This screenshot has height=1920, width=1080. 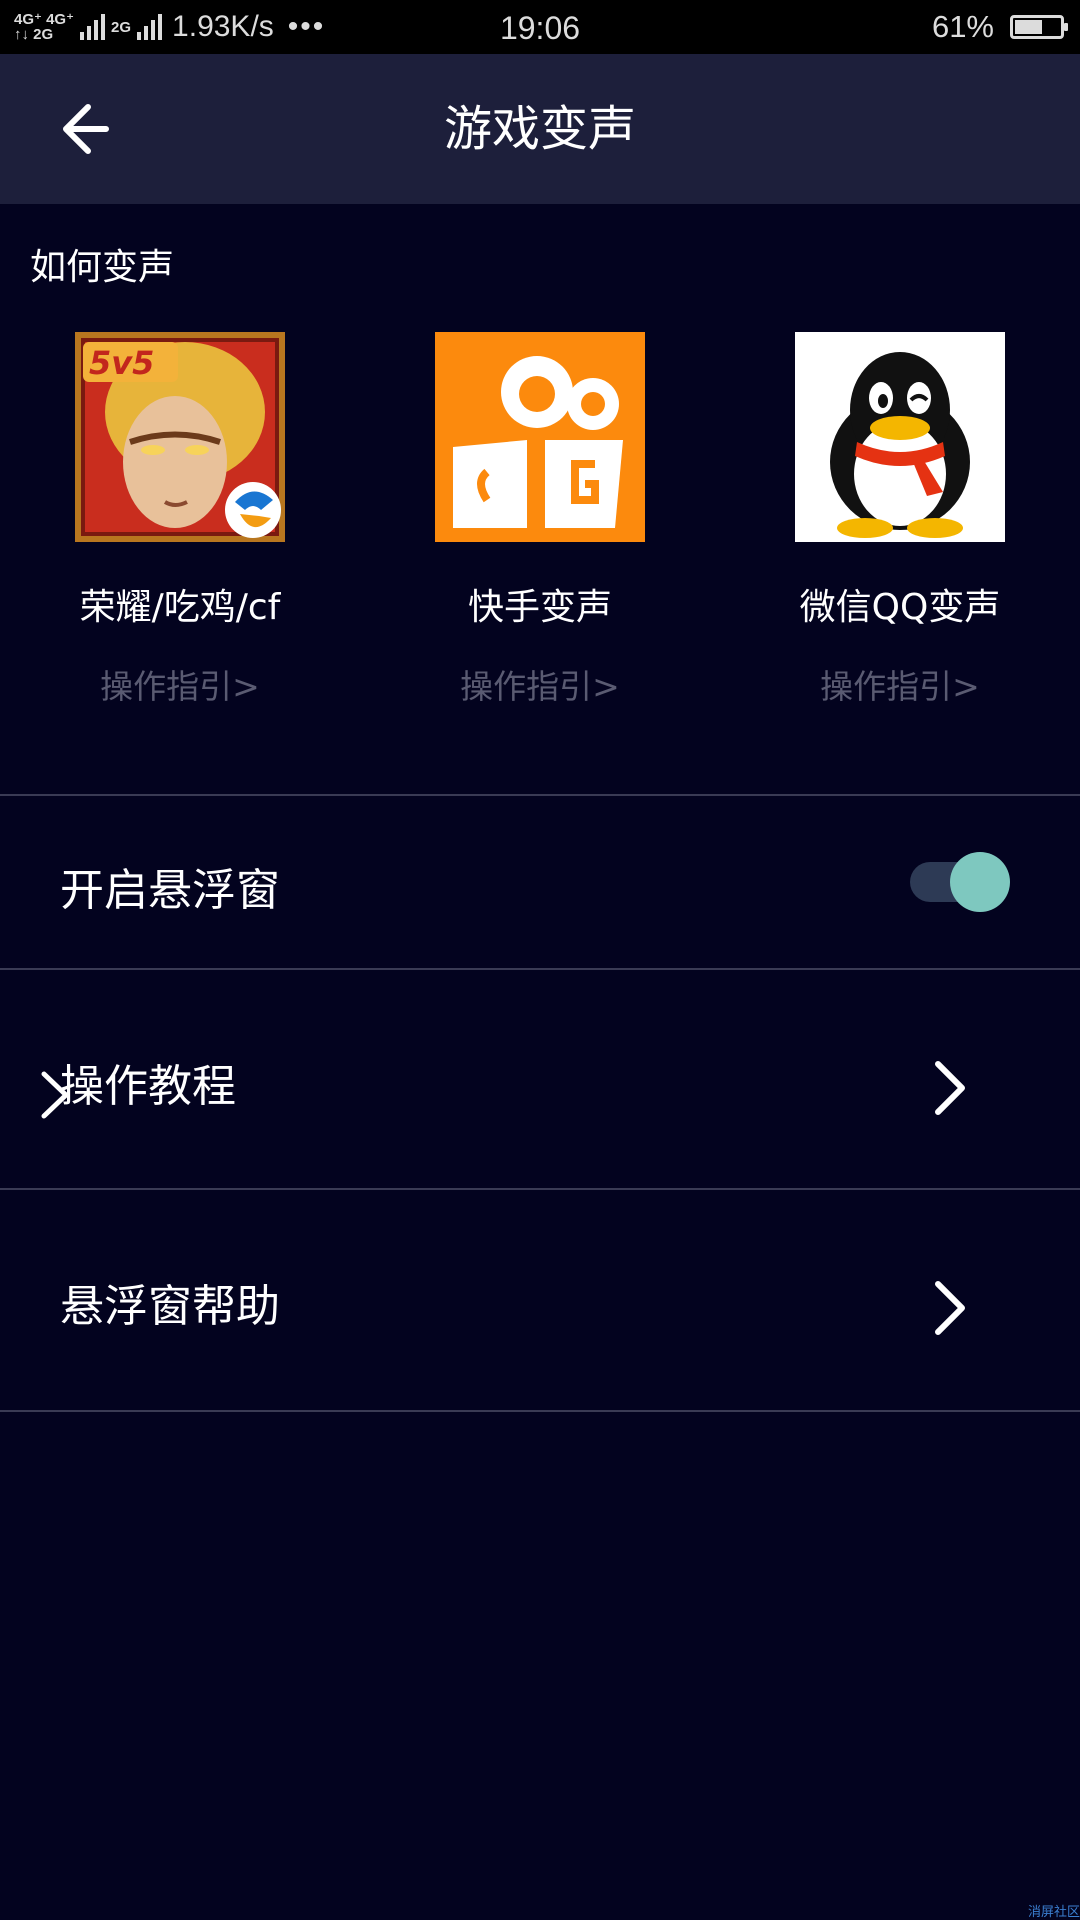 I want to click on kuaishou-icon, so click(x=540, y=437).